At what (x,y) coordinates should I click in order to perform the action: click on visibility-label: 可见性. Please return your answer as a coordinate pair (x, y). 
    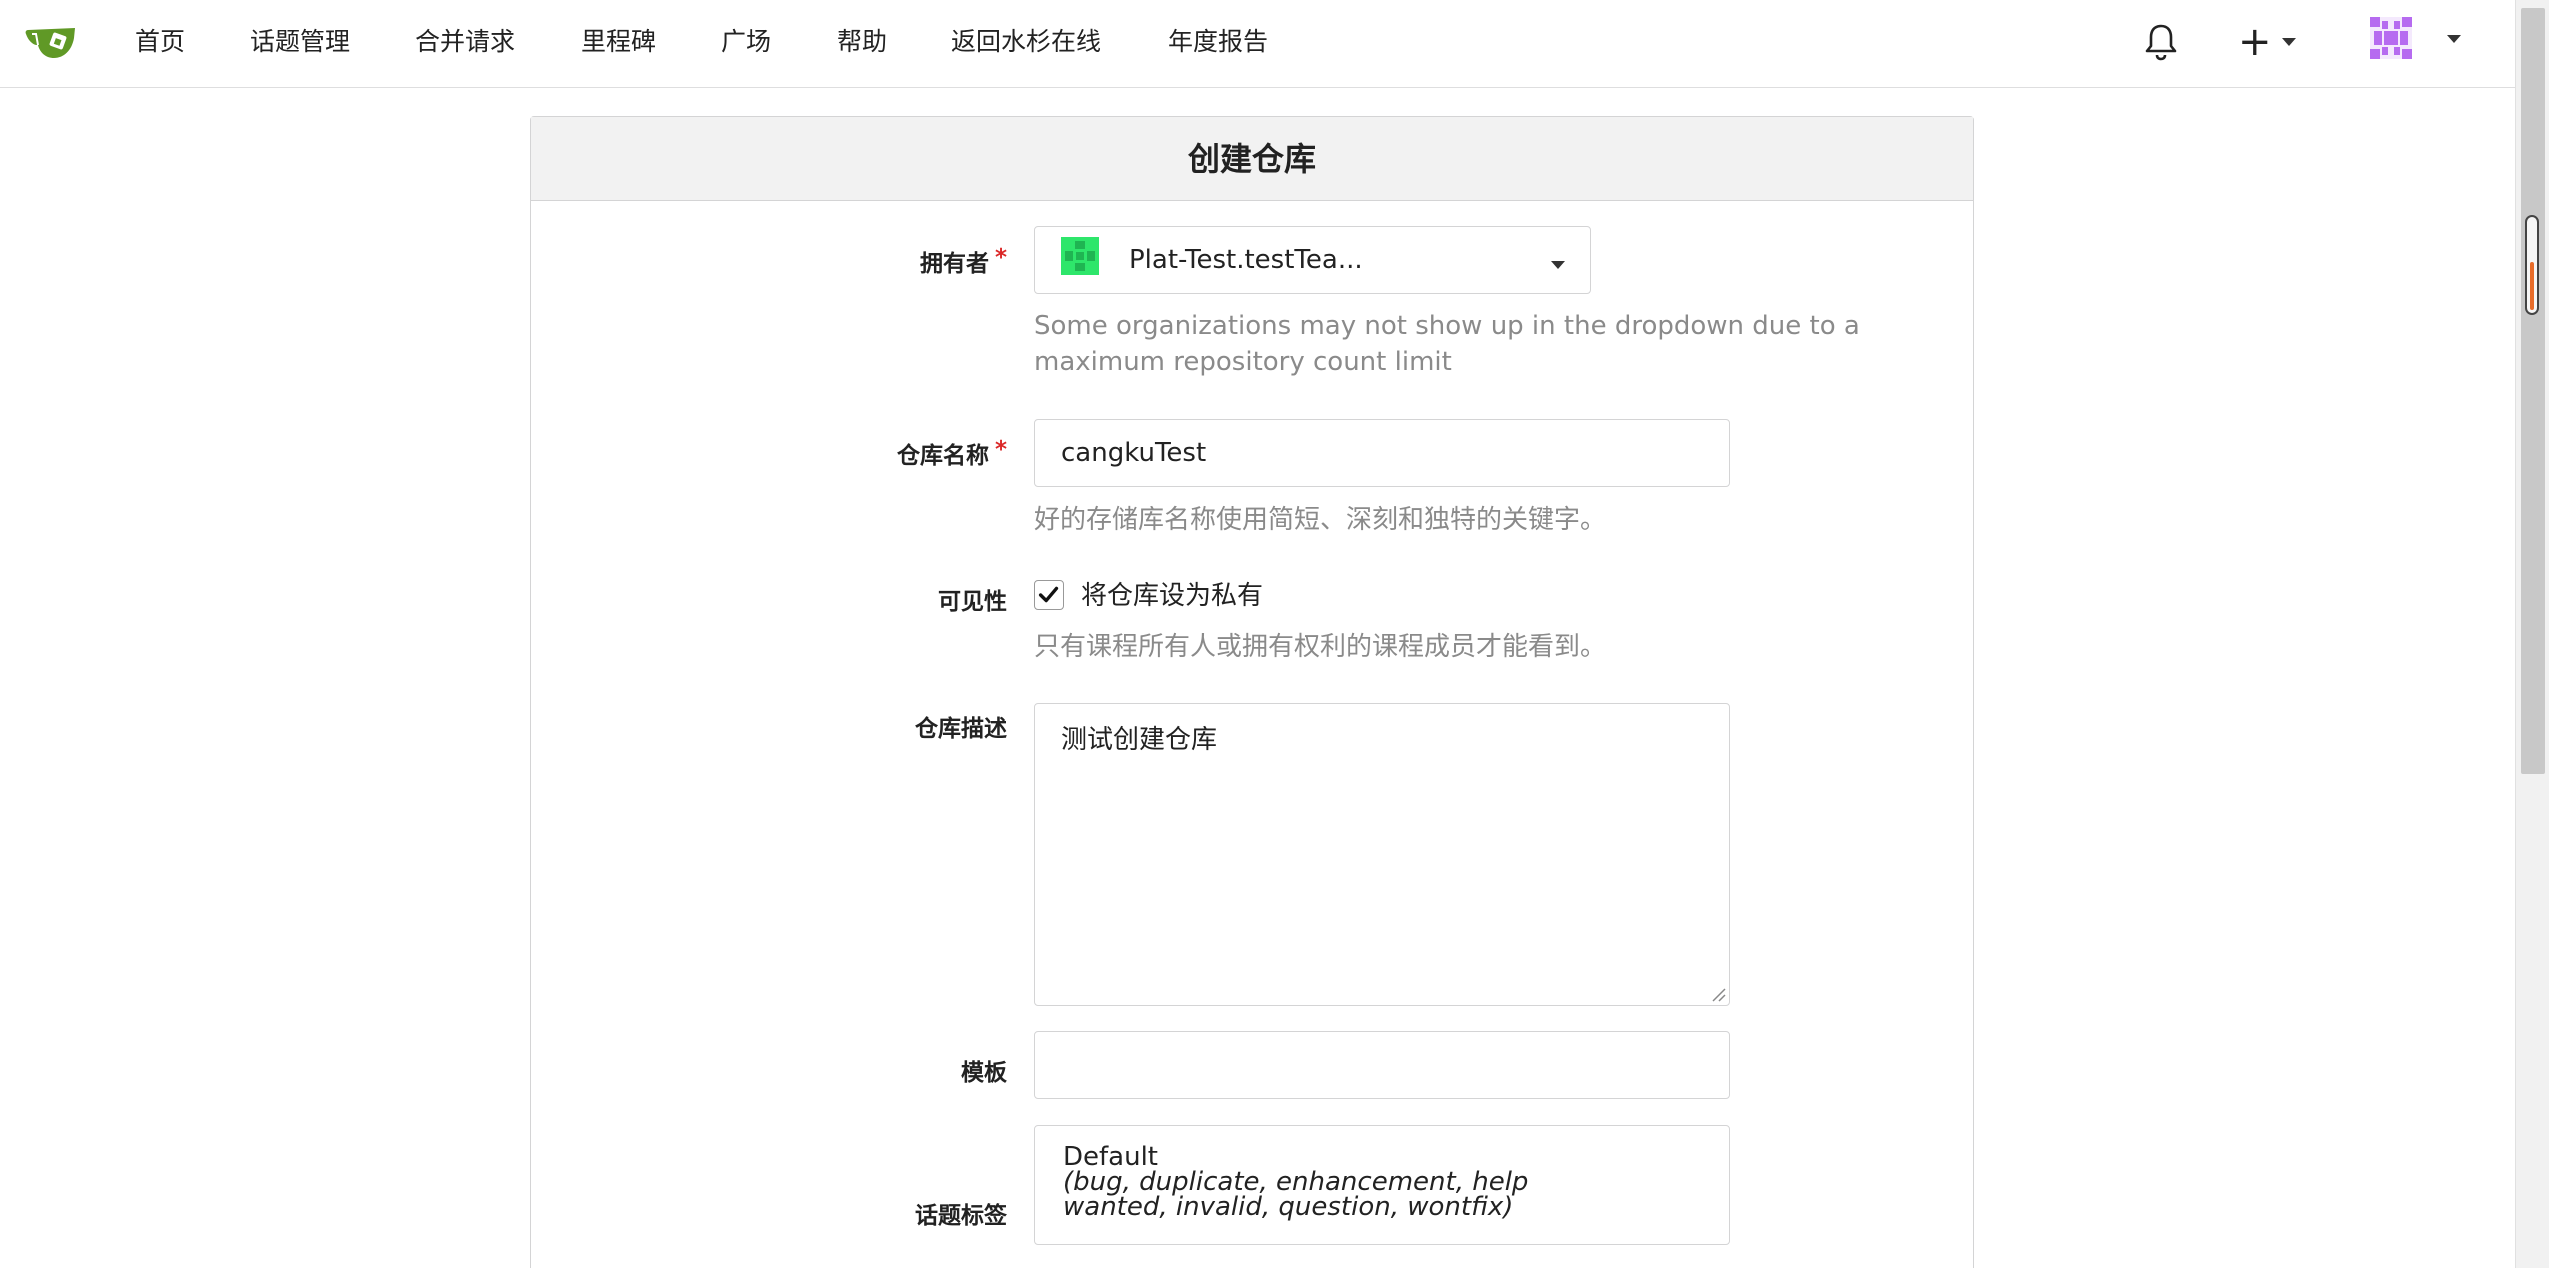
    Looking at the image, I should click on (837, 599).